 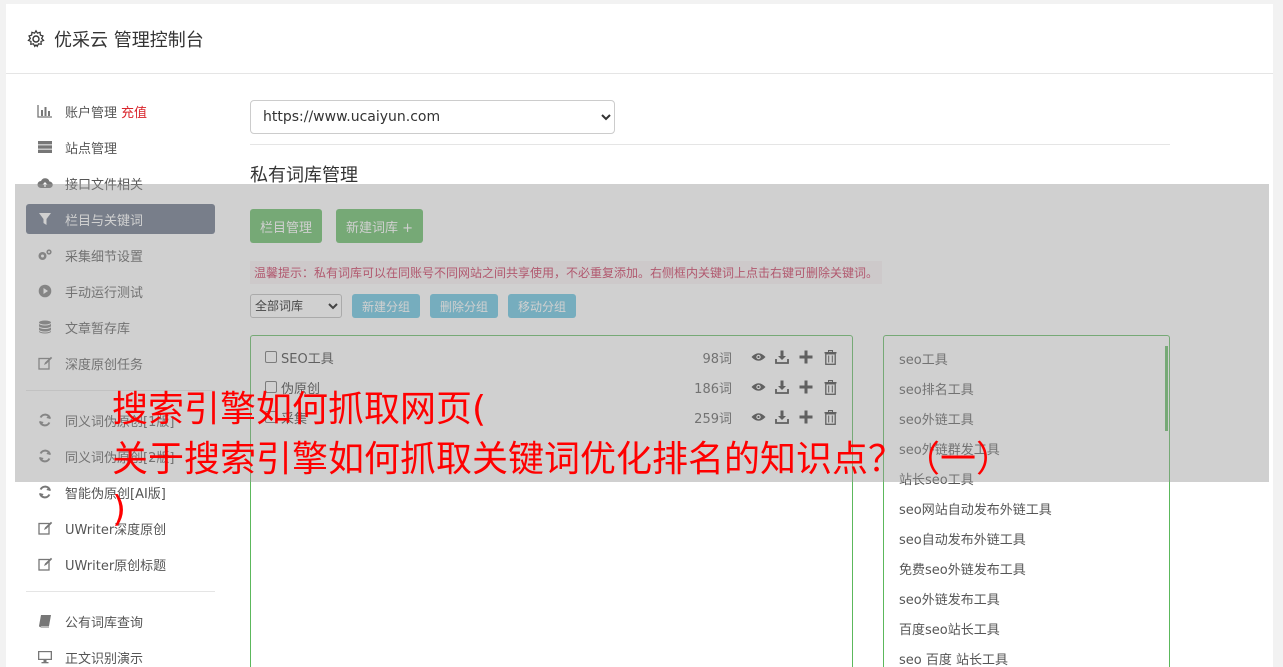 I want to click on sidebar-item: 正文识别演示, so click(x=120, y=654).